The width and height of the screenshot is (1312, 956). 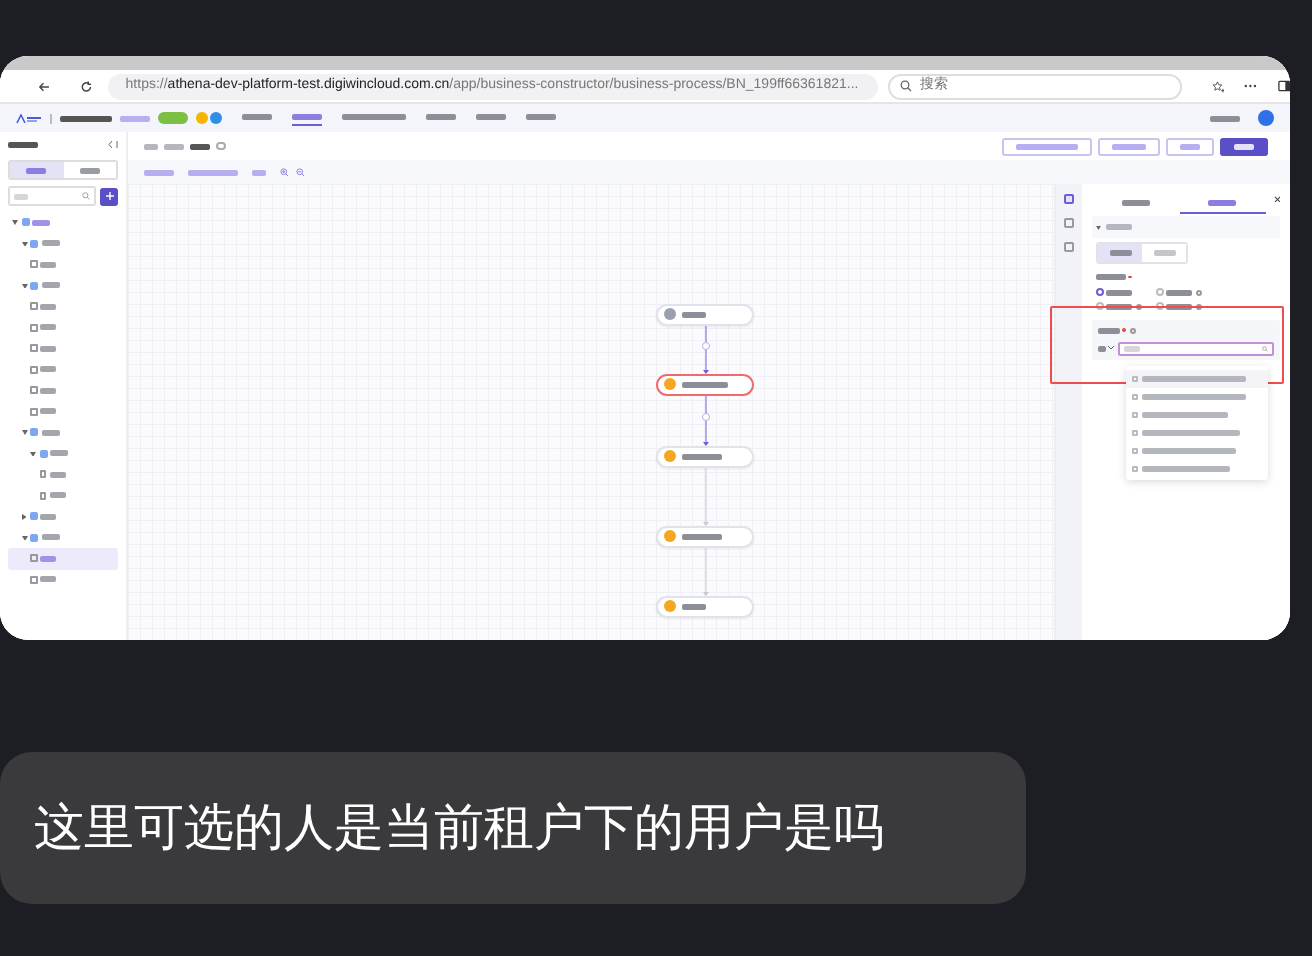 I want to click on flow-node, so click(x=705, y=384).